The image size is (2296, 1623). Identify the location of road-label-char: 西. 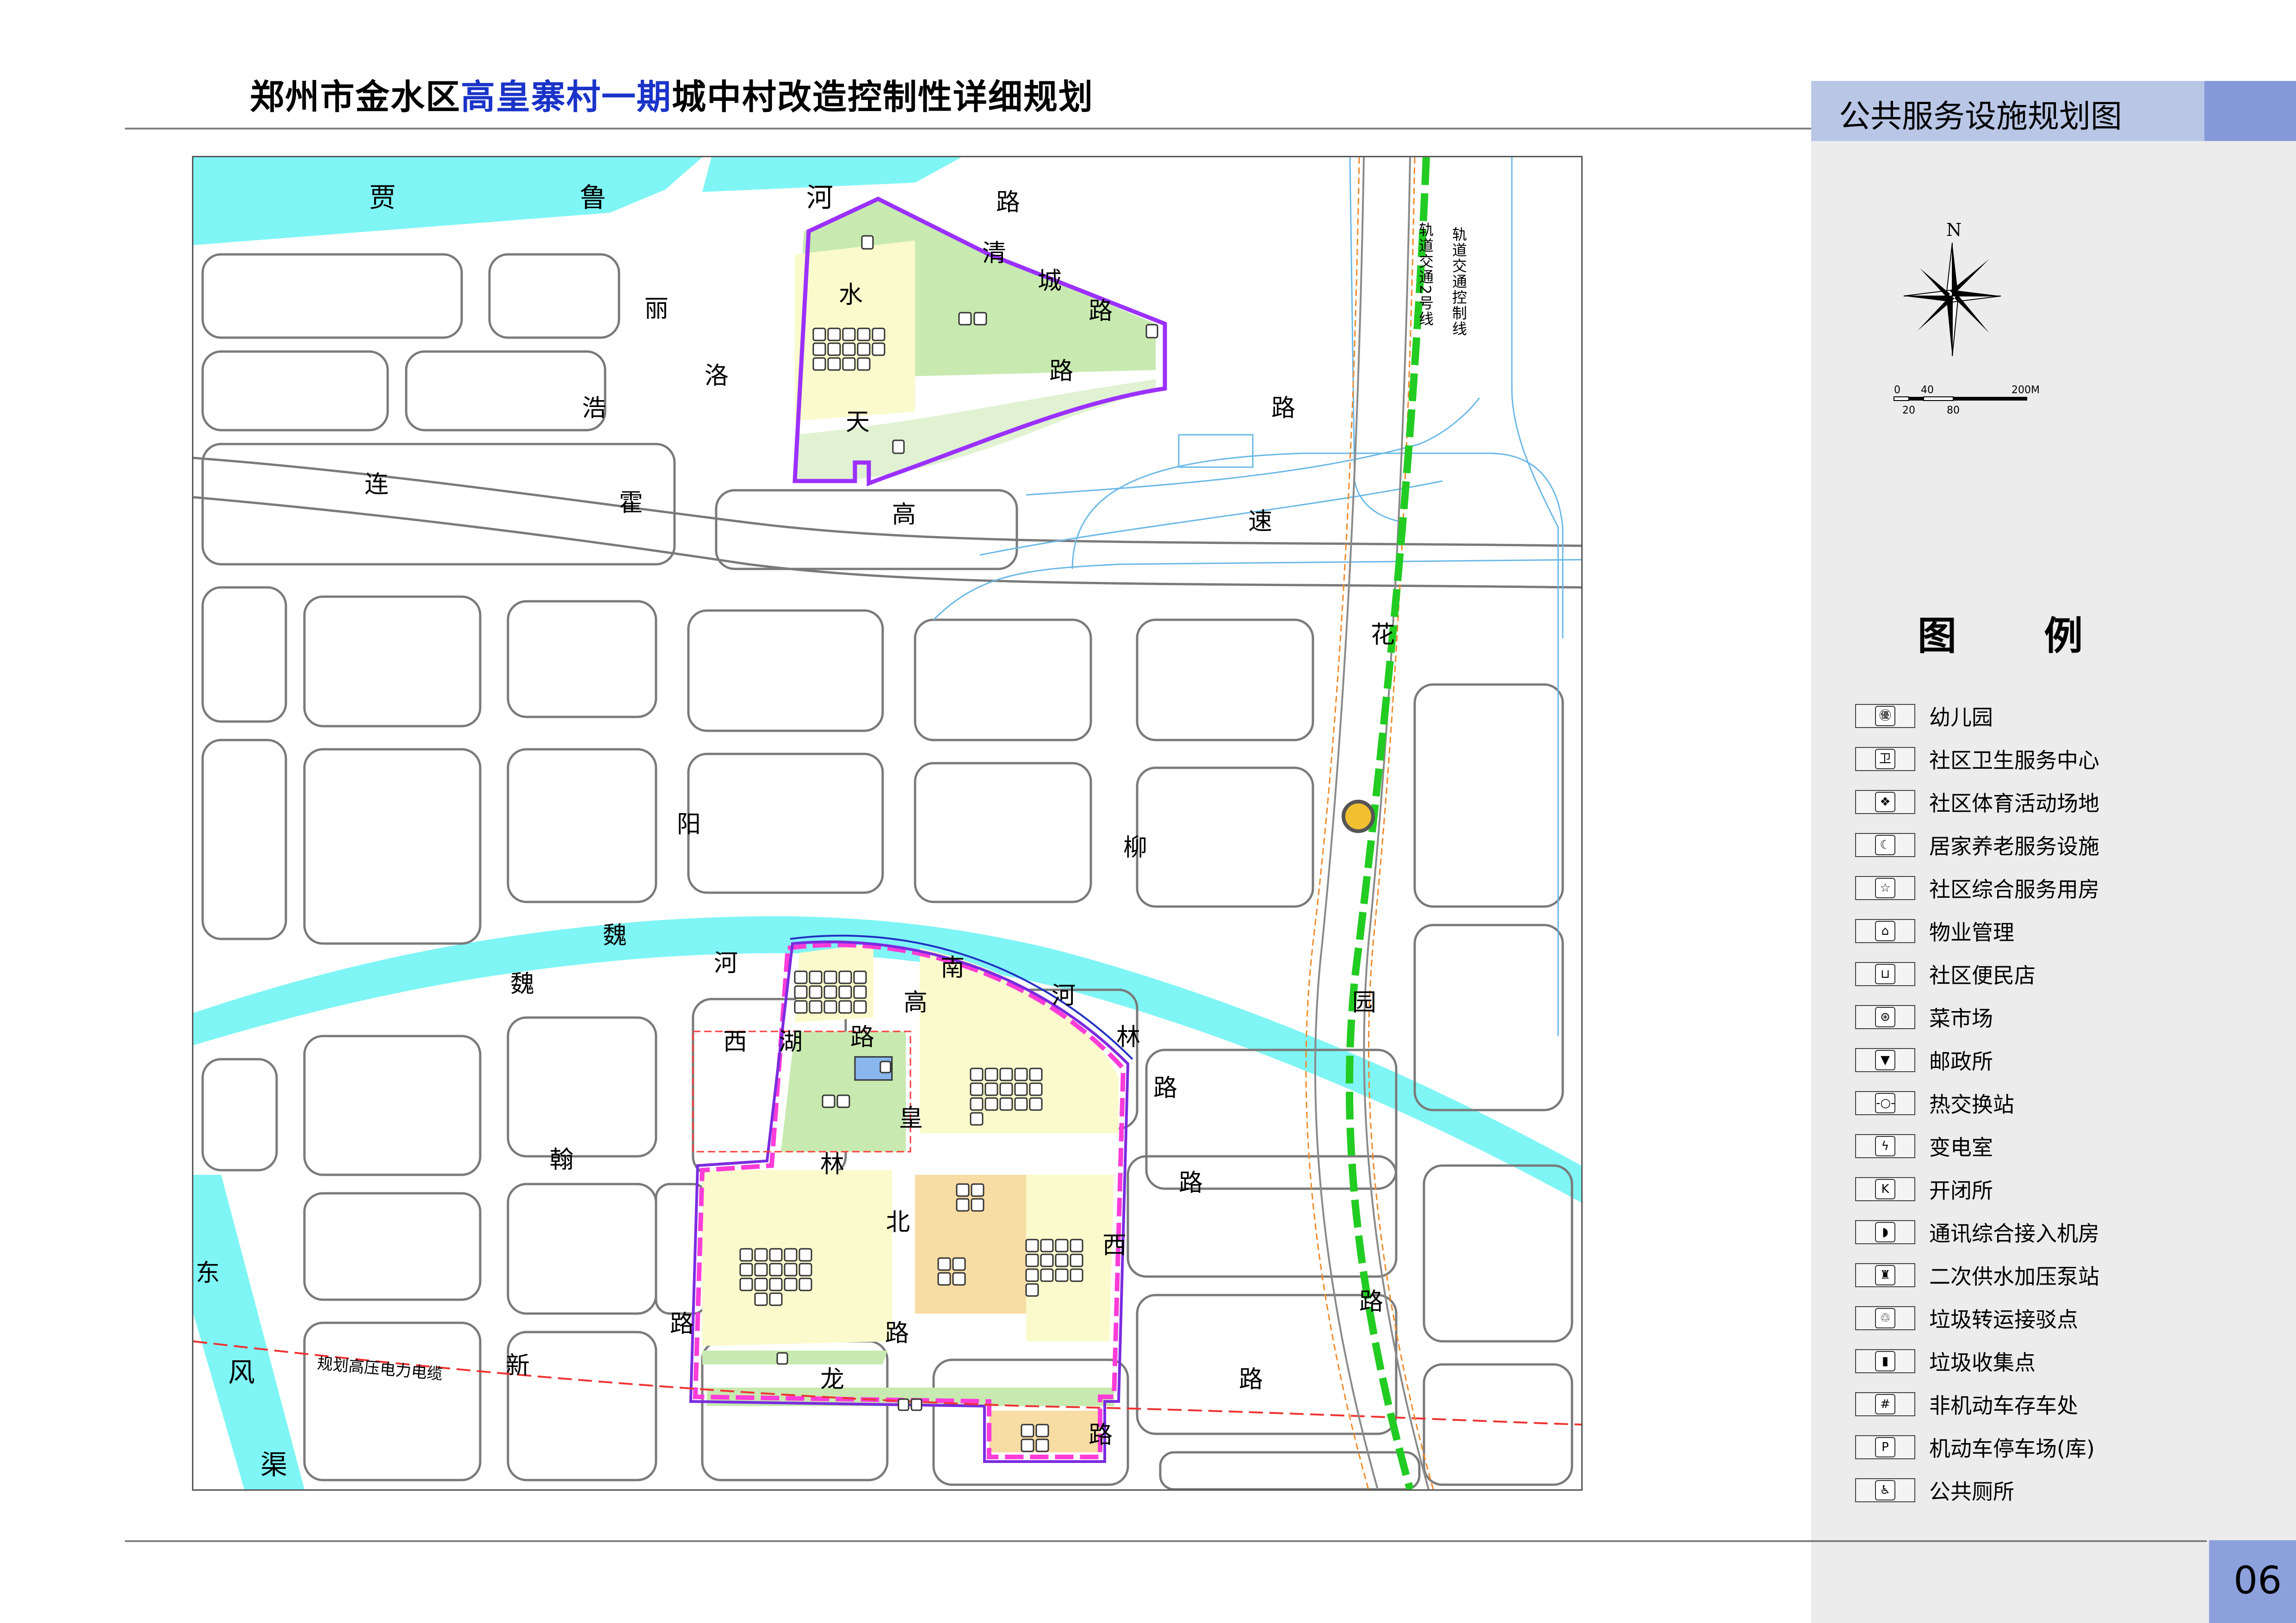
(735, 1042).